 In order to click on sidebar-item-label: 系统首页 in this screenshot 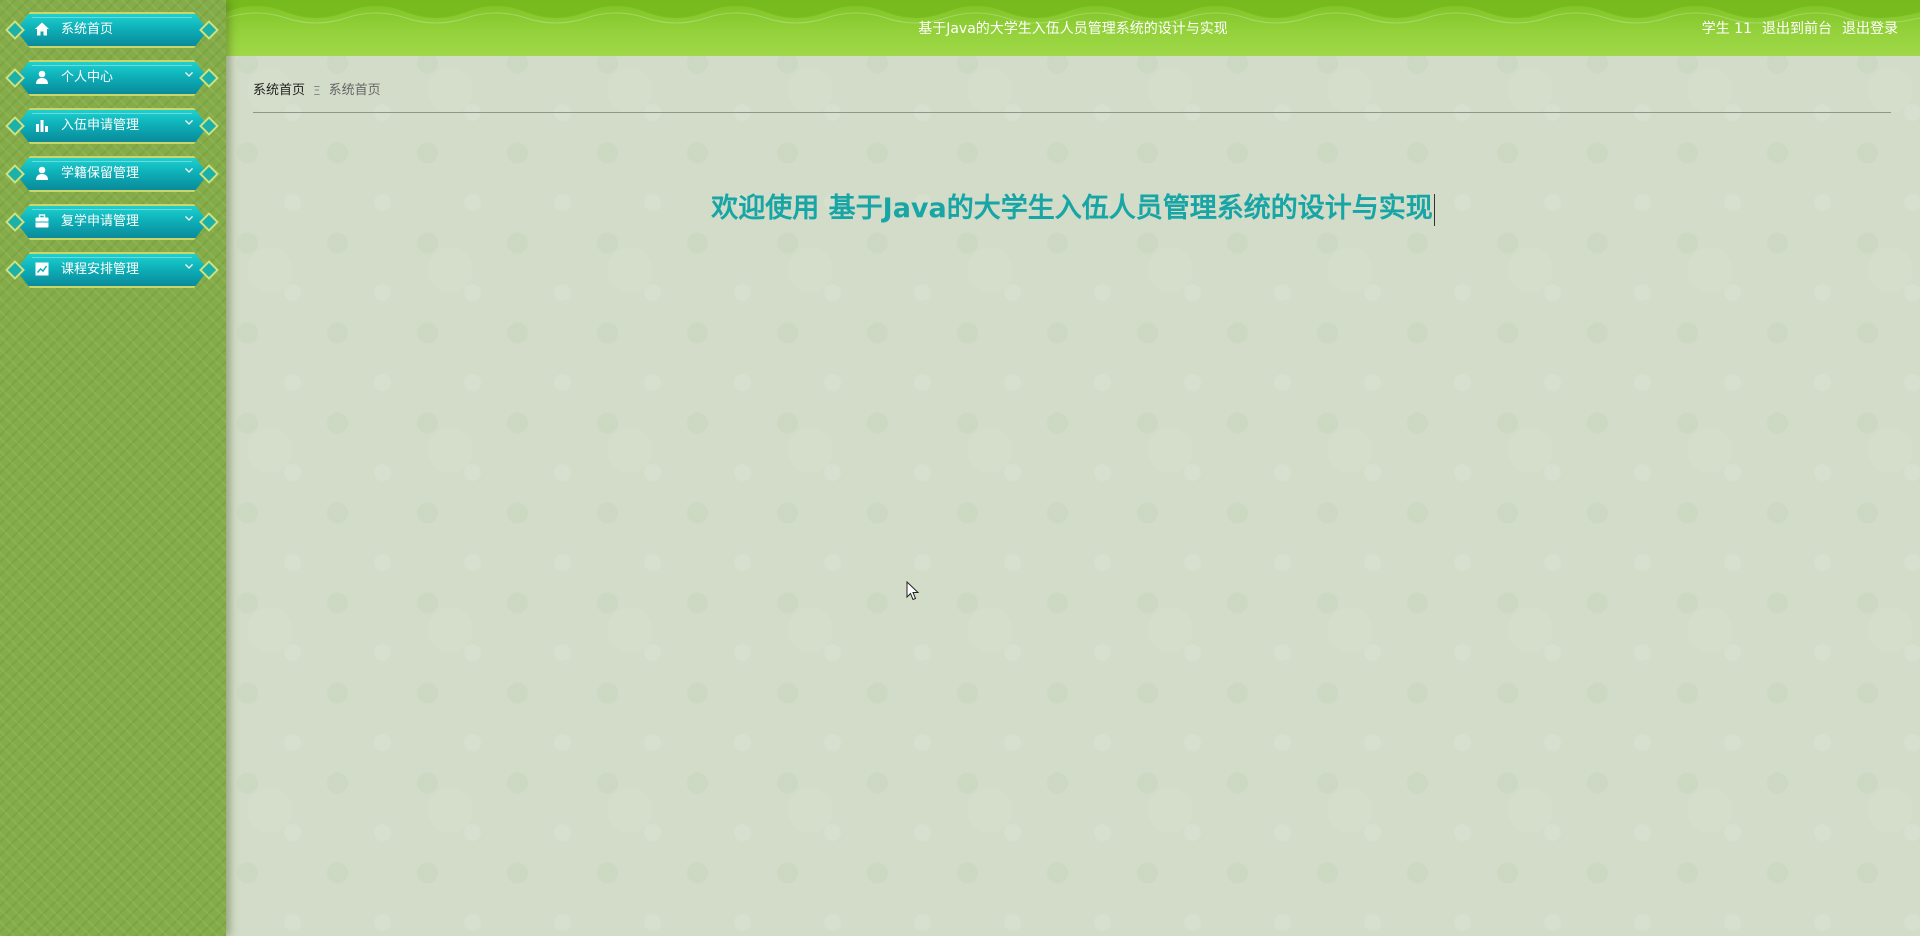, I will do `click(87, 29)`.